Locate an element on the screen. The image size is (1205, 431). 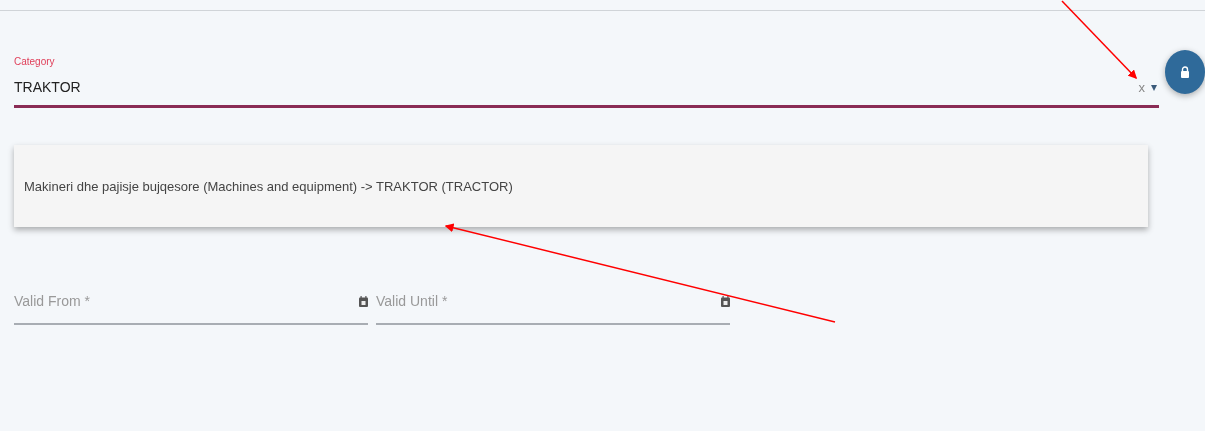
date-input: Valid From * is located at coordinates (186, 301).